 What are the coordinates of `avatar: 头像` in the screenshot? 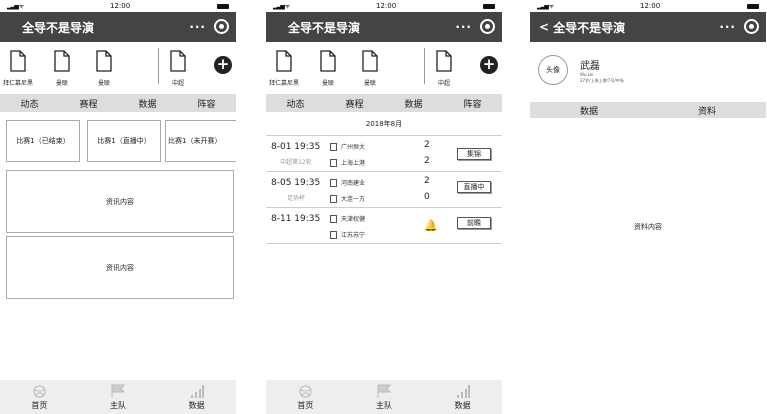 It's located at (553, 70).